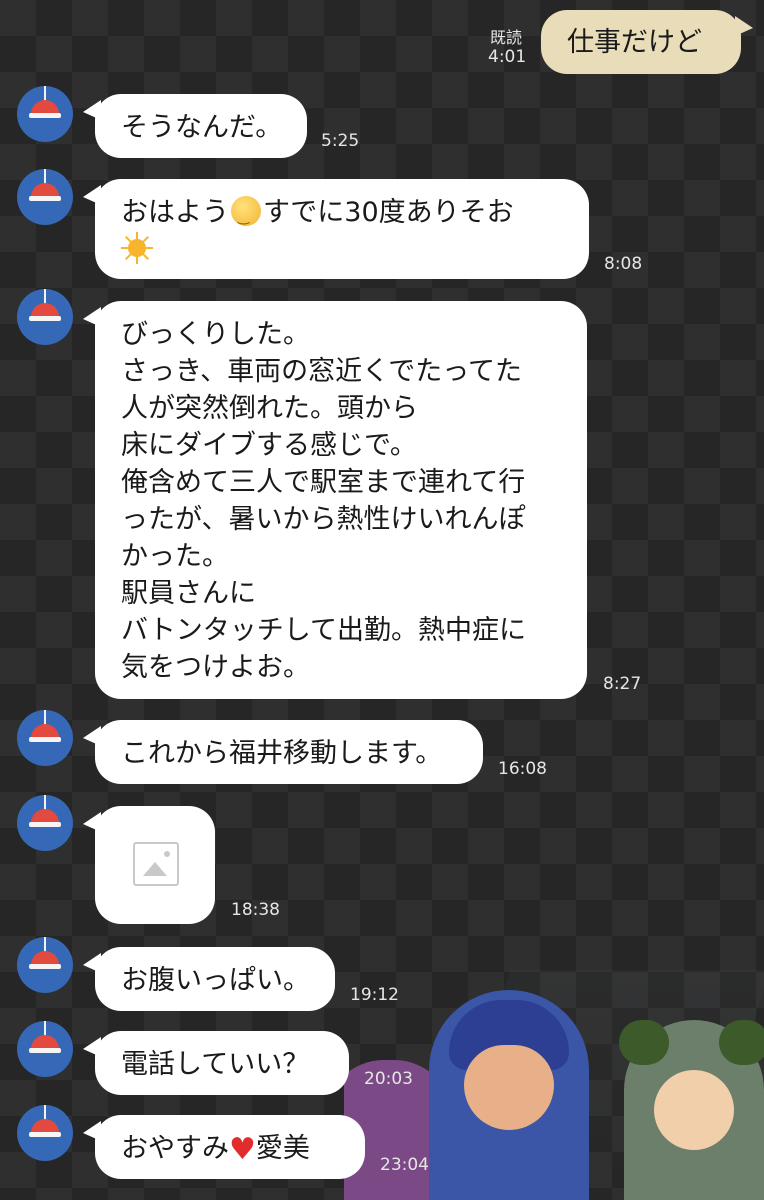 The width and height of the screenshot is (764, 1200). What do you see at coordinates (321, 371) in the screenshot?
I see `message-text-line: さっき、車両の窓近くでたってた` at bounding box center [321, 371].